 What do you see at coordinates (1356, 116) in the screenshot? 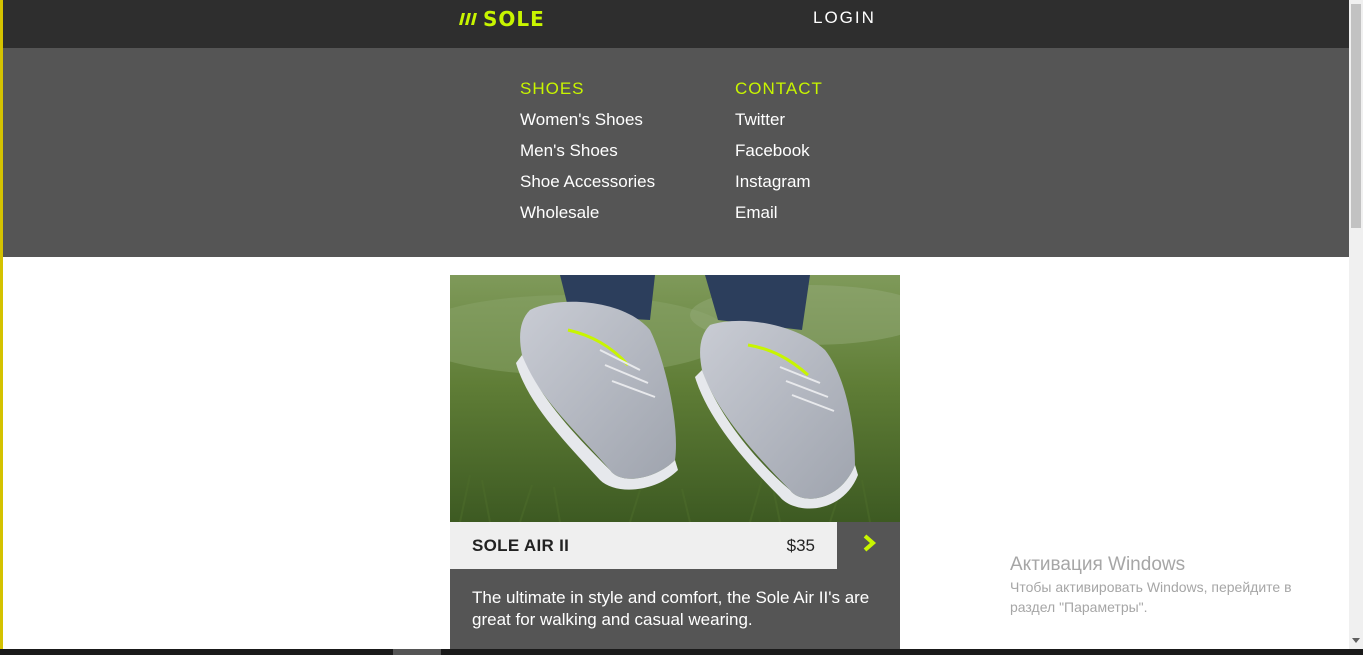
I see `vertical-scrollbar-thumb` at bounding box center [1356, 116].